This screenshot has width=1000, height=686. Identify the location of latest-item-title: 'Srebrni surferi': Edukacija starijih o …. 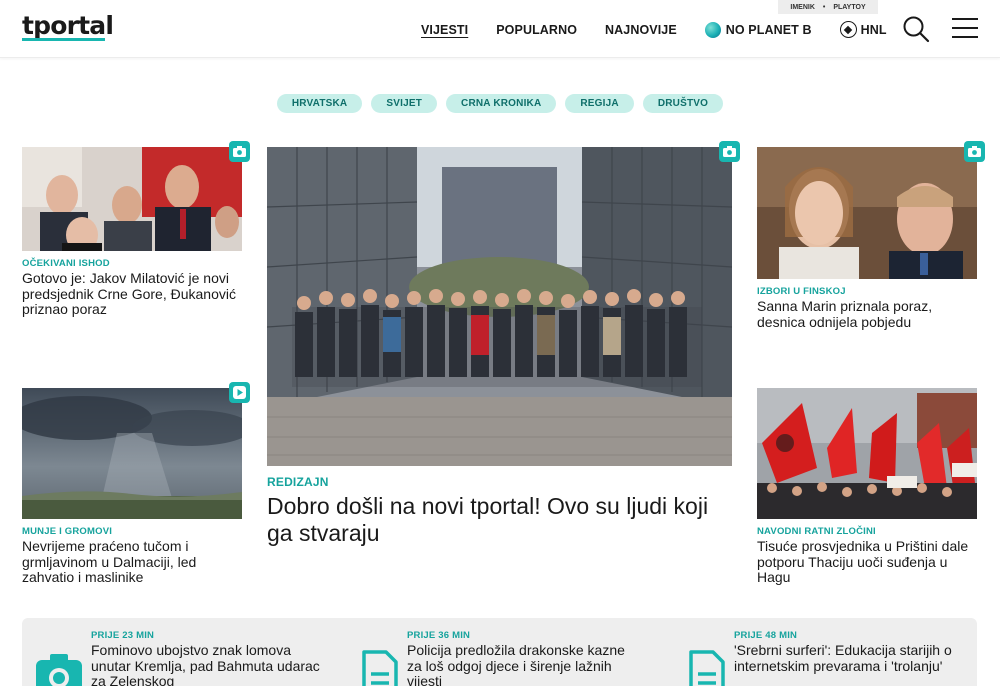
(851, 658).